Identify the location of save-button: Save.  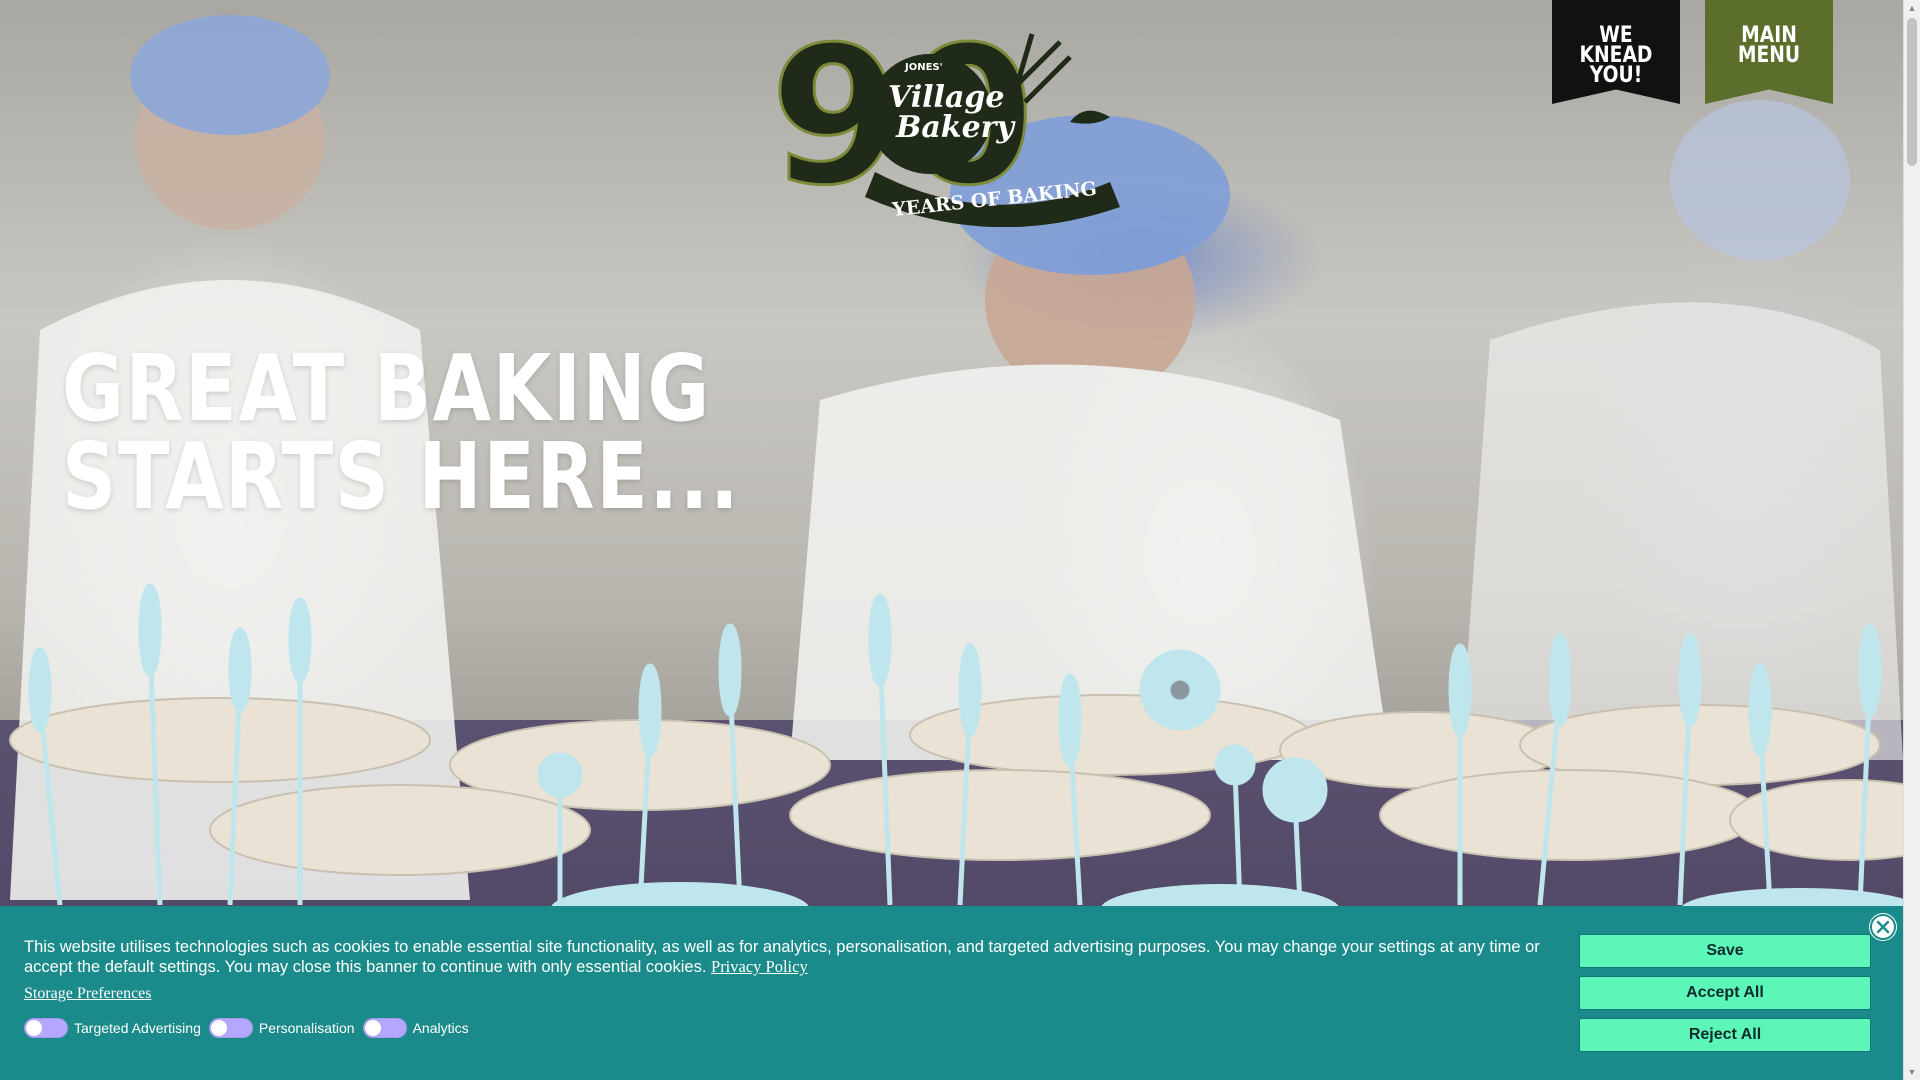
(1725, 951).